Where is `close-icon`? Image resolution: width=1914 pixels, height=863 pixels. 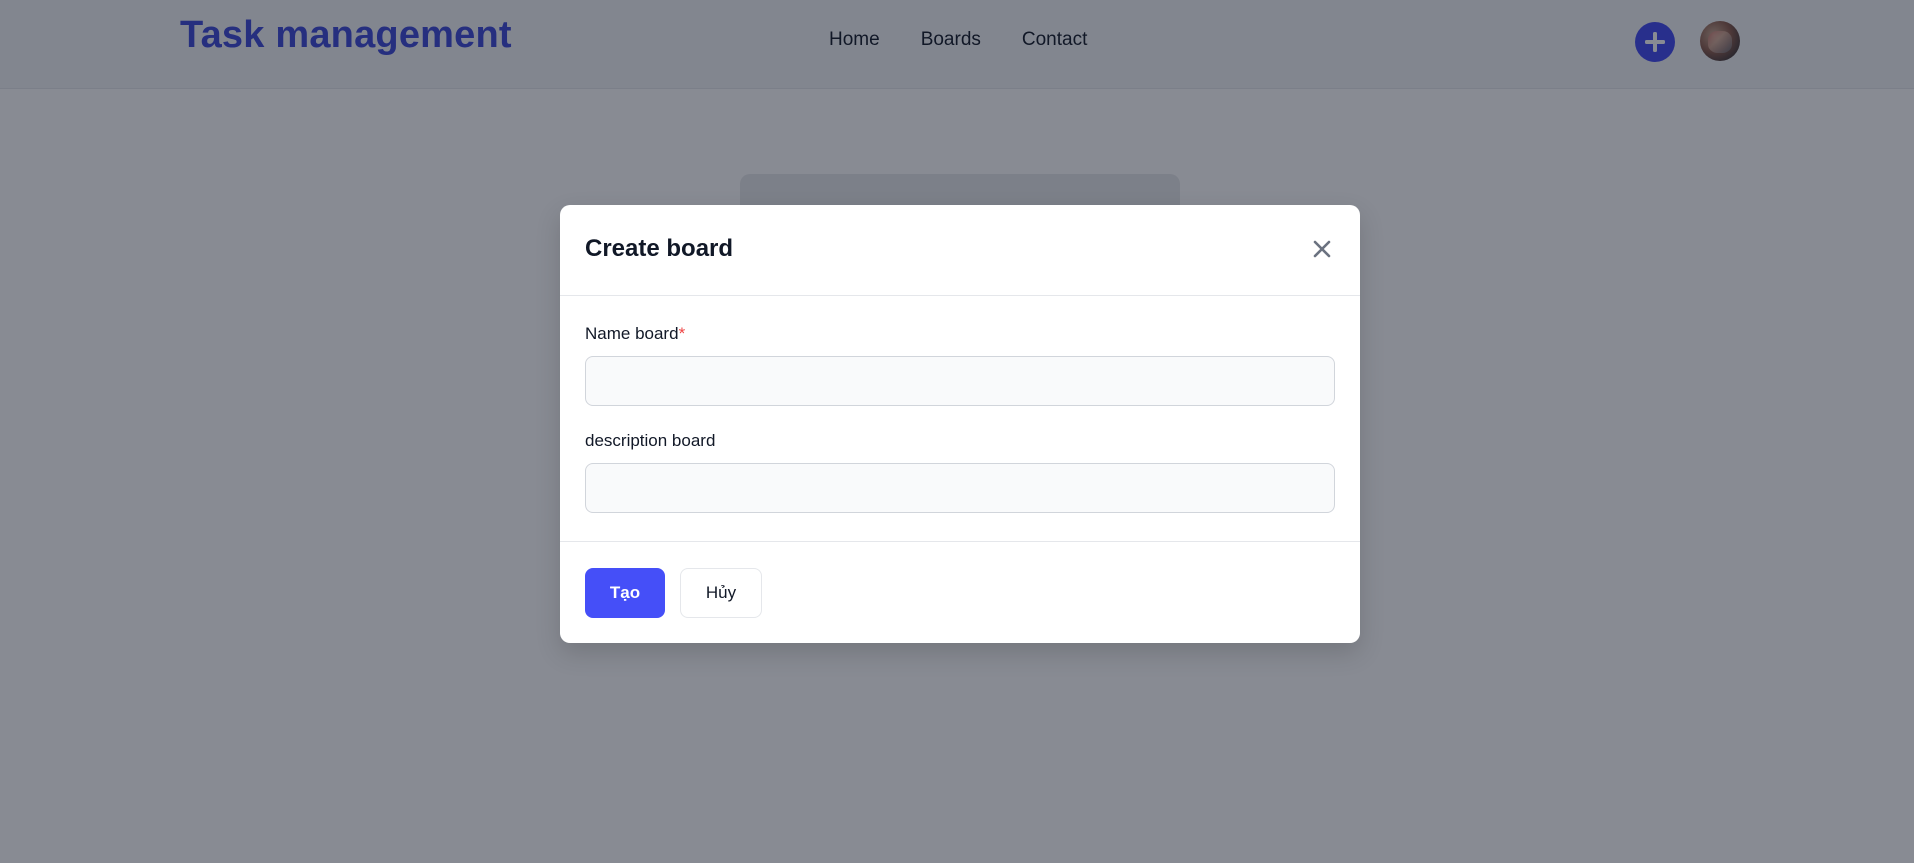 close-icon is located at coordinates (1322, 249).